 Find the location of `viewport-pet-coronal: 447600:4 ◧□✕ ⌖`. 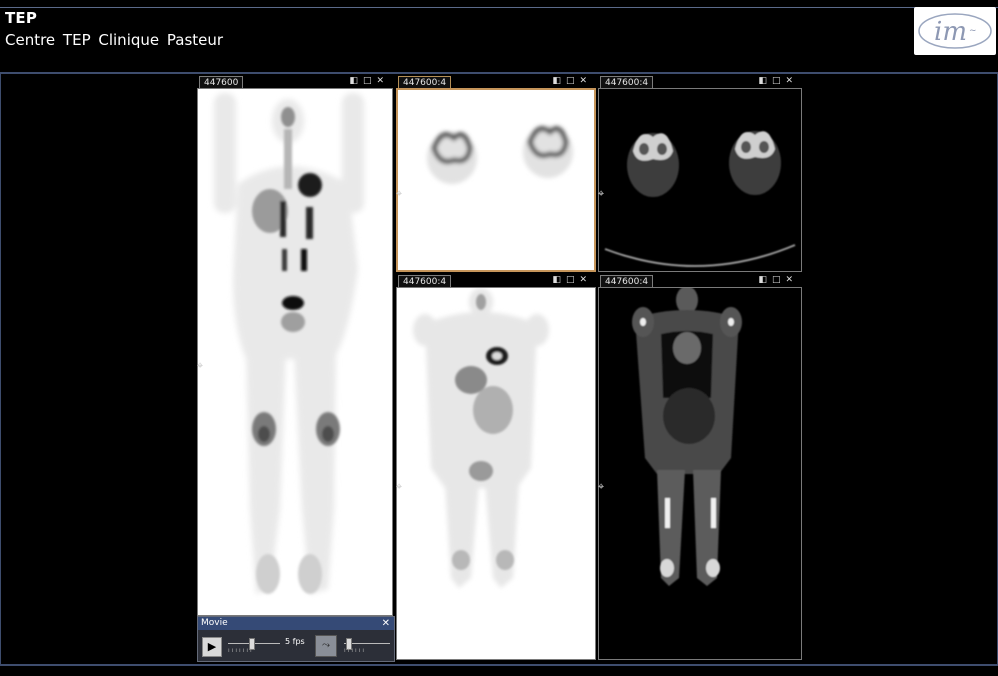

viewport-pet-coronal: 447600:4 ◧□✕ ⌖ is located at coordinates (496, 467).